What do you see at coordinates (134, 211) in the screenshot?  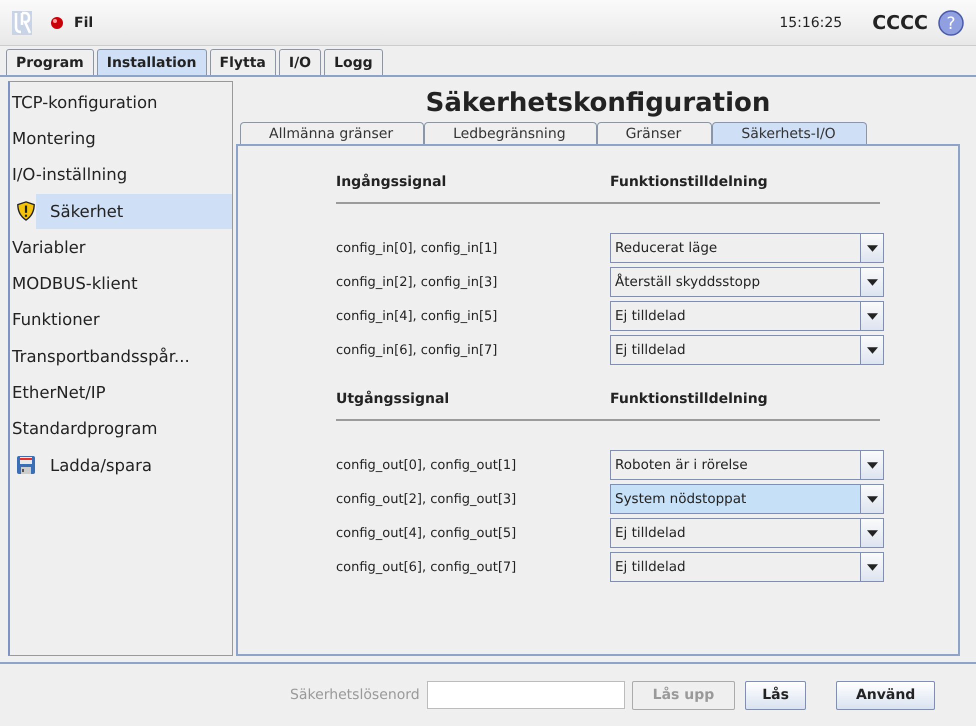 I see `sidebar-item: Säkerhet` at bounding box center [134, 211].